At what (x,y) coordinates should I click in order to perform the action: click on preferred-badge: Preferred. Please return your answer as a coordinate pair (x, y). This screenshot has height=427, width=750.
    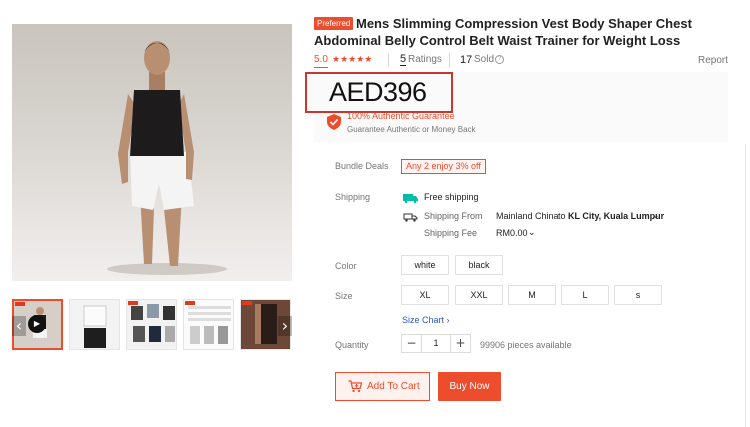
    Looking at the image, I should click on (334, 23).